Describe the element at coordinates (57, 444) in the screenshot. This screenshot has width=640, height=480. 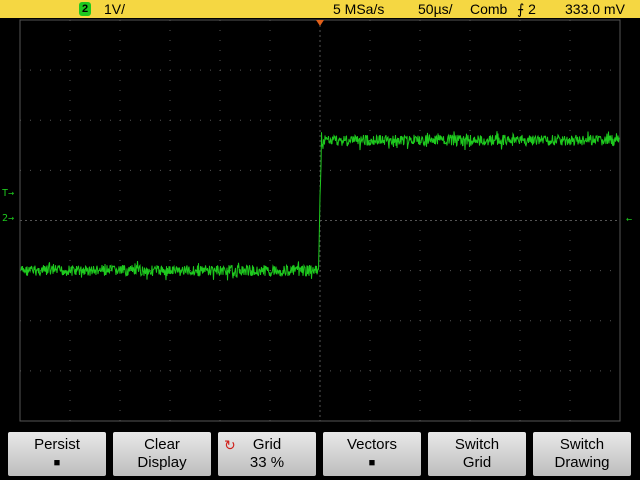
I see `persist-label: Persist` at that location.